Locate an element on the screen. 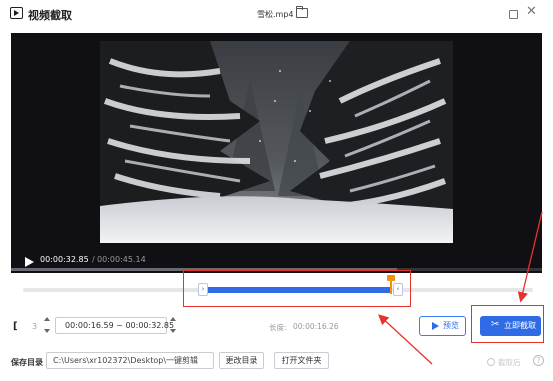  help-icon: ? is located at coordinates (538, 360).